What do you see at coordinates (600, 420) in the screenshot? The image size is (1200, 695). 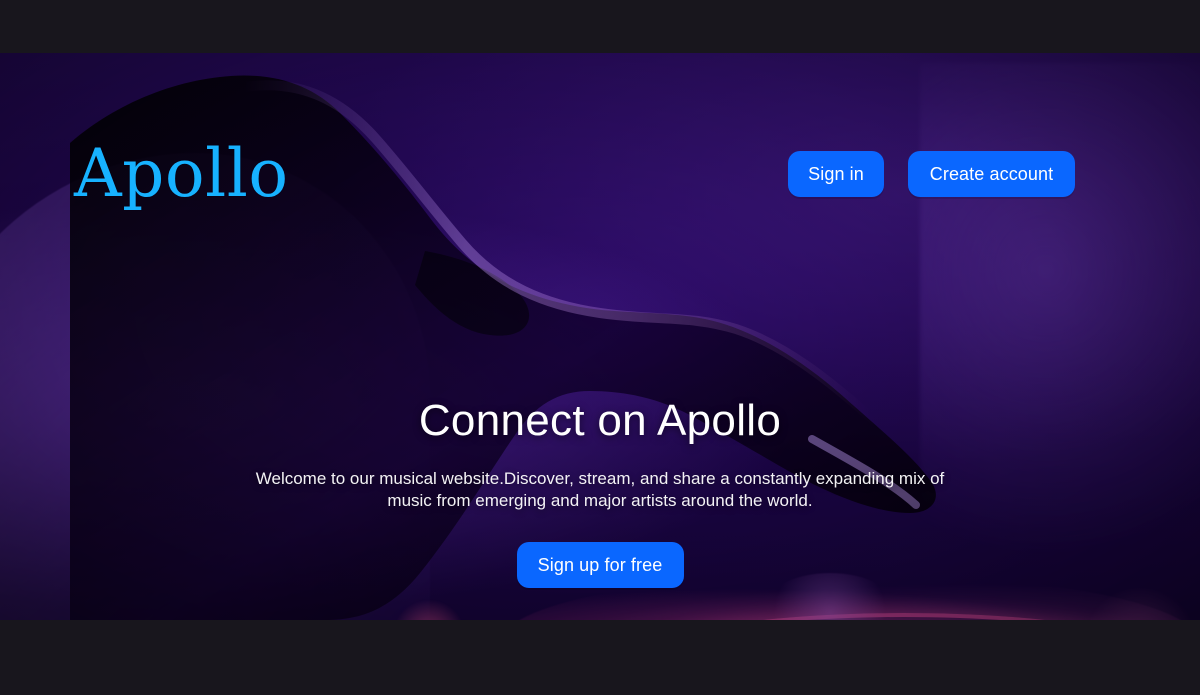 I see `hero-headline: Connect on Apollo` at bounding box center [600, 420].